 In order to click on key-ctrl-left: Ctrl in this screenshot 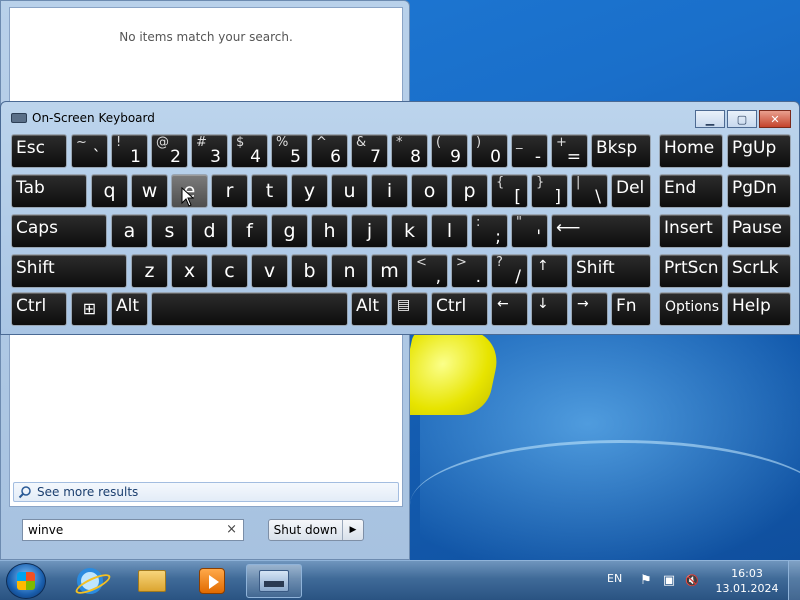, I will do `click(39, 309)`.